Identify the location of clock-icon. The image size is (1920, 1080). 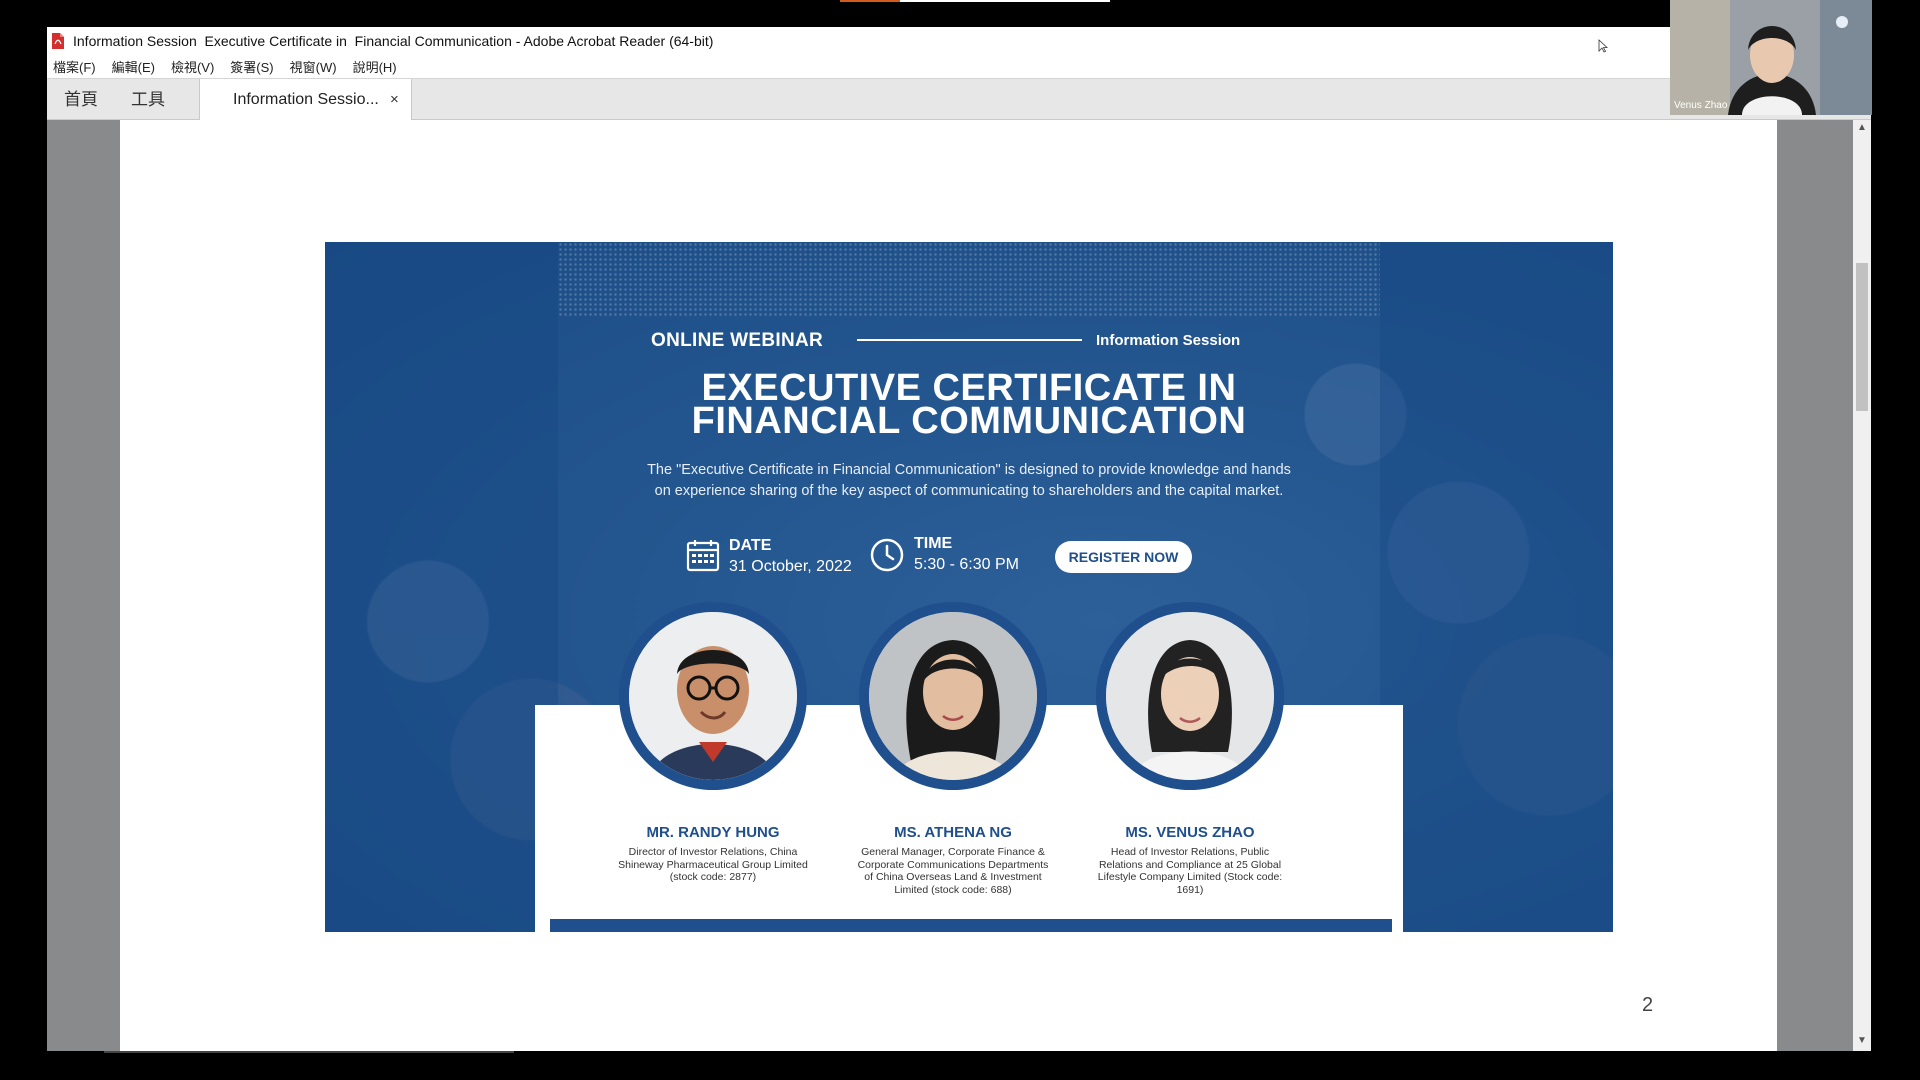
(887, 555).